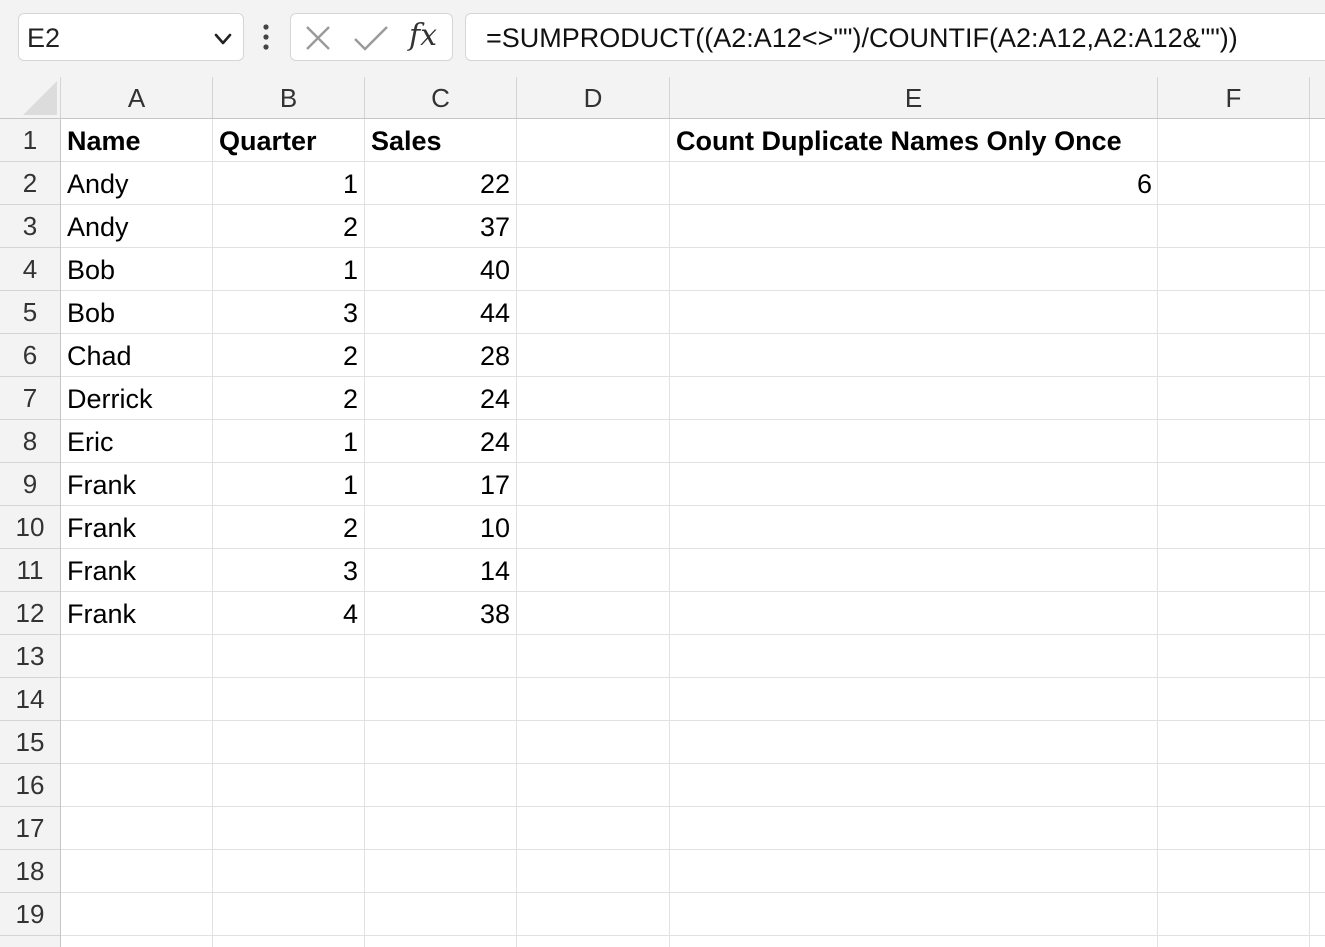  I want to click on name-box-value: E2, so click(44, 38).